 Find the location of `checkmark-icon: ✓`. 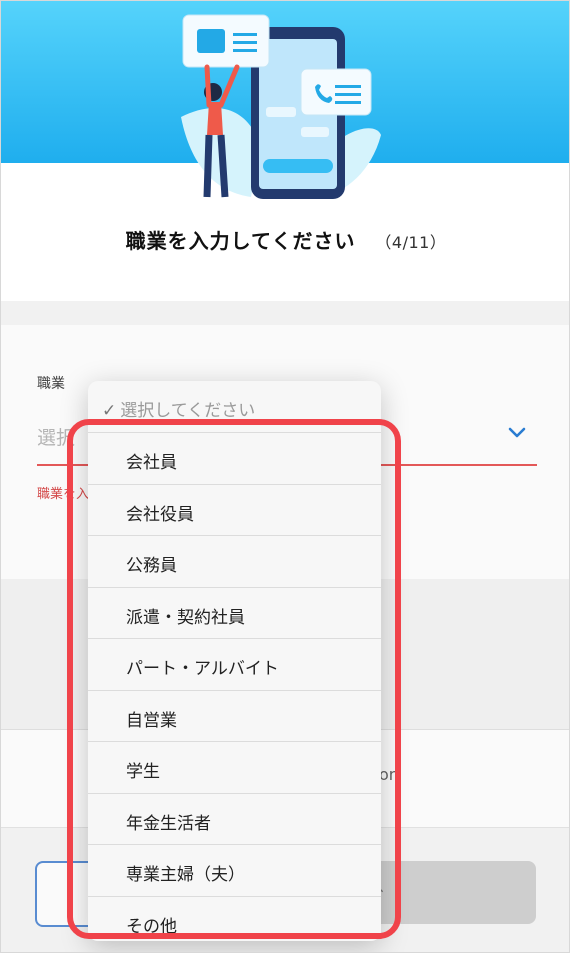

checkmark-icon: ✓ is located at coordinates (109, 411).